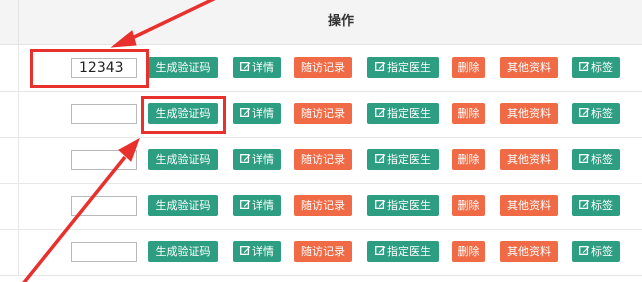 The height and width of the screenshot is (282, 642). Describe the element at coordinates (183, 115) in the screenshot. I see `annotation-box-generate` at that location.